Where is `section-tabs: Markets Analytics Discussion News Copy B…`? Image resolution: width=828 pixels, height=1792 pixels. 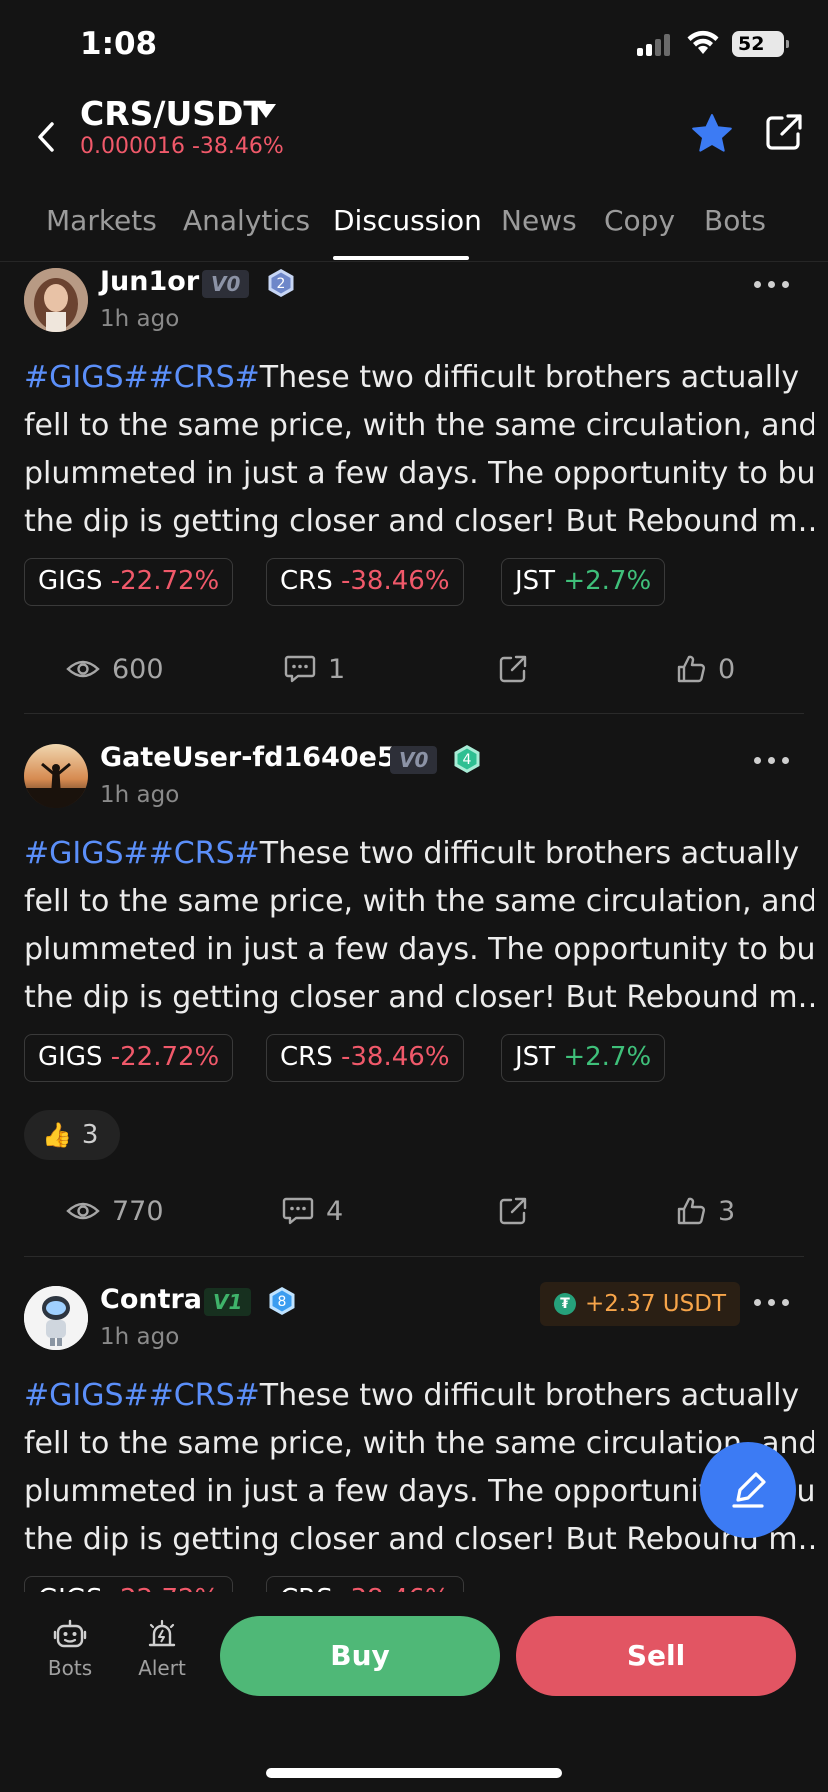
section-tabs: Markets Analytics Discussion News Copy B… is located at coordinates (414, 229).